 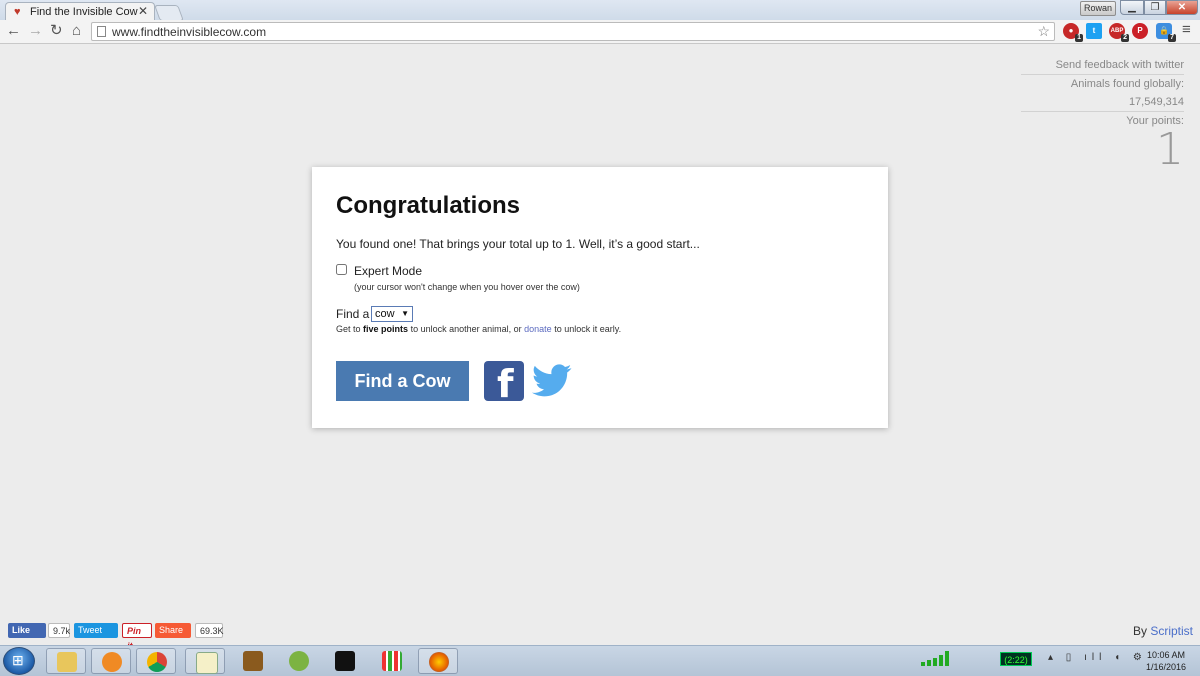 What do you see at coordinates (56, 31) in the screenshot?
I see `reload-icon: ↻` at bounding box center [56, 31].